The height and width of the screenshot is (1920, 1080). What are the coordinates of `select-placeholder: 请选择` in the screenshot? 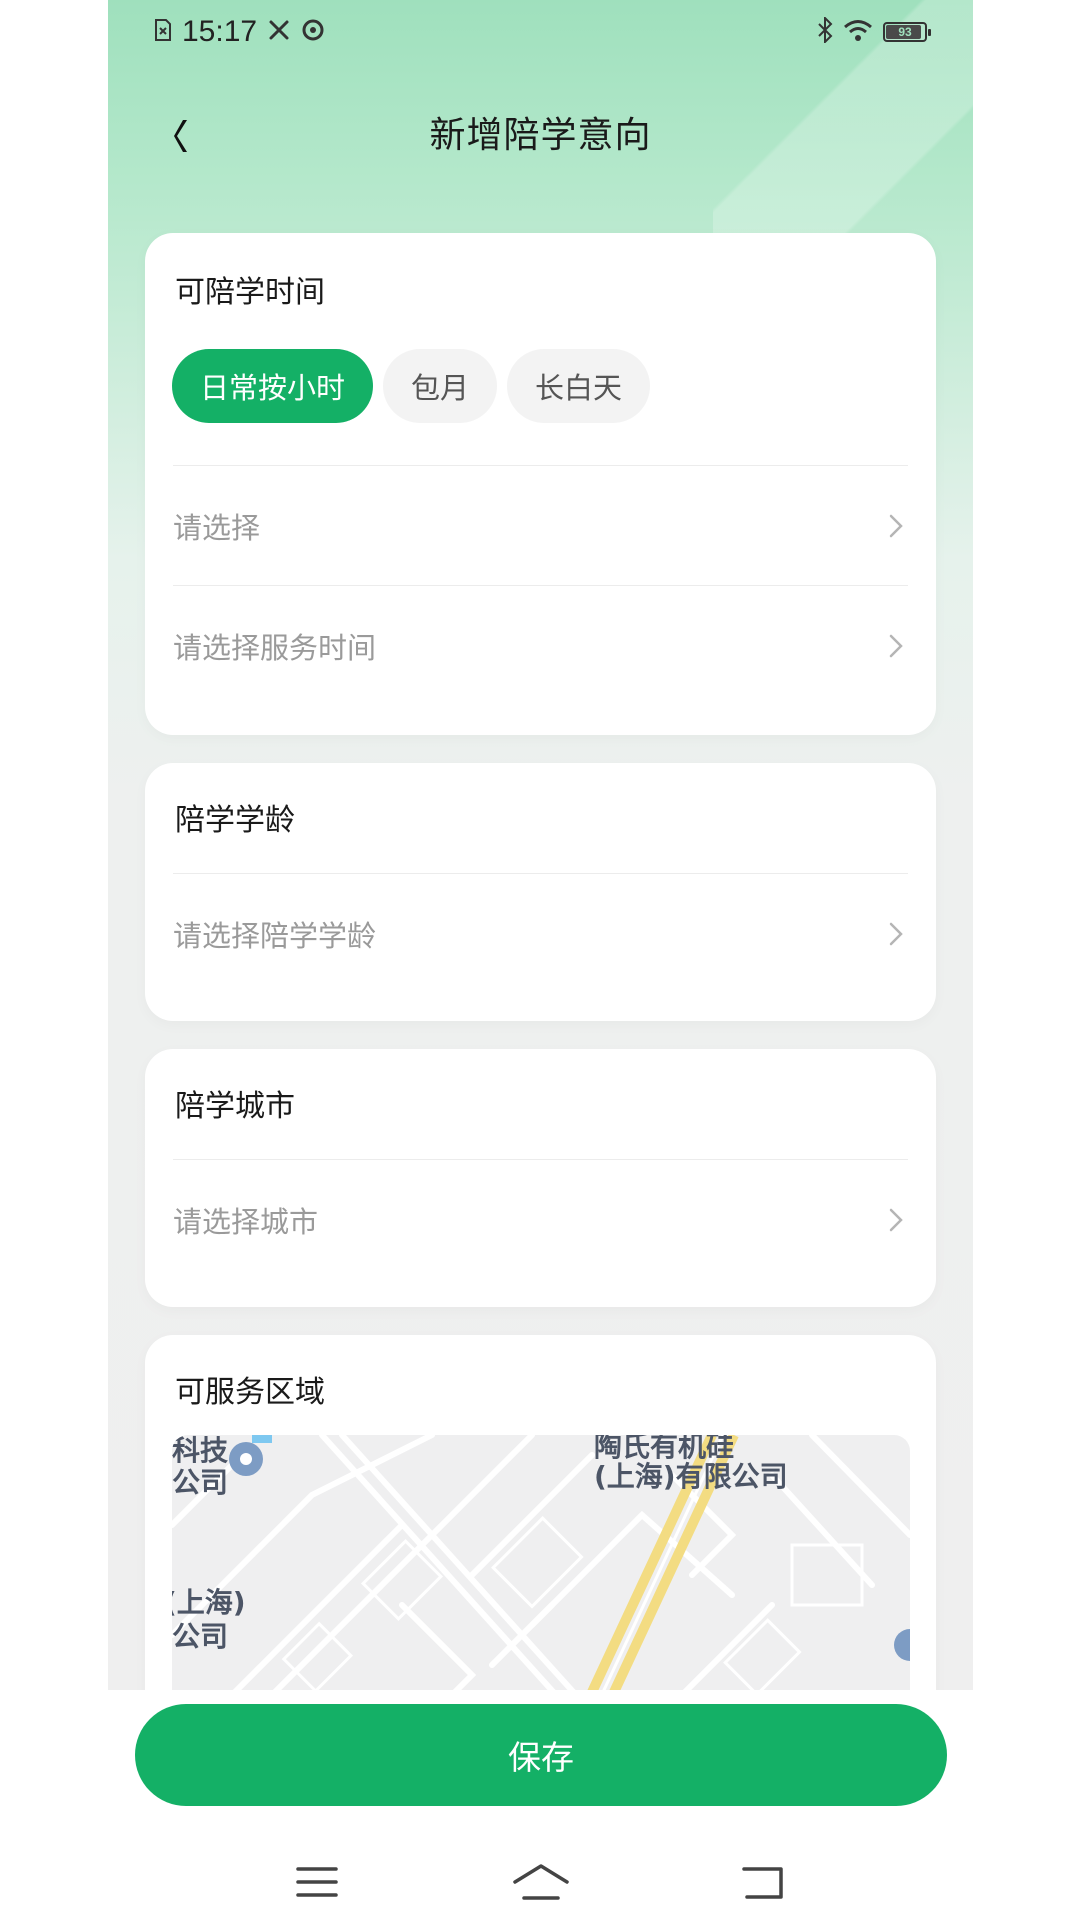 It's located at (217, 528).